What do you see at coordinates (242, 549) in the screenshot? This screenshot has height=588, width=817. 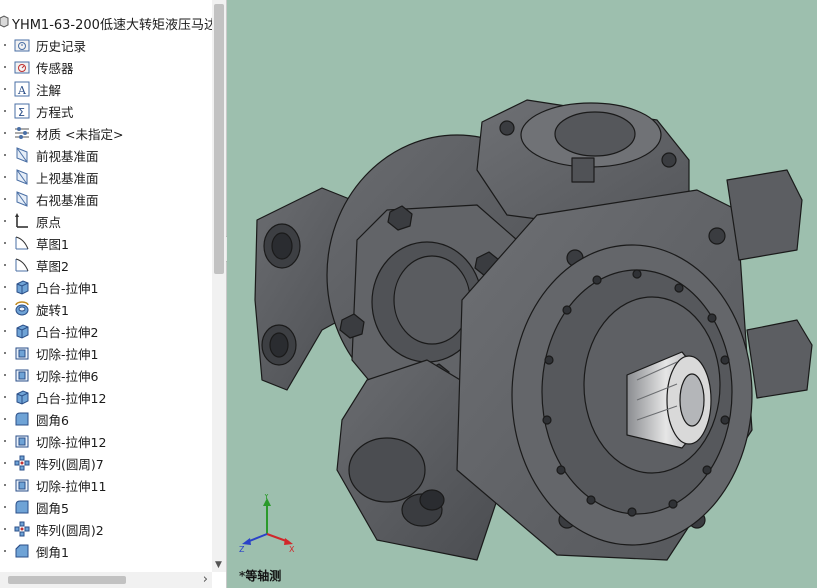 I see `triad-z-label: Z` at bounding box center [242, 549].